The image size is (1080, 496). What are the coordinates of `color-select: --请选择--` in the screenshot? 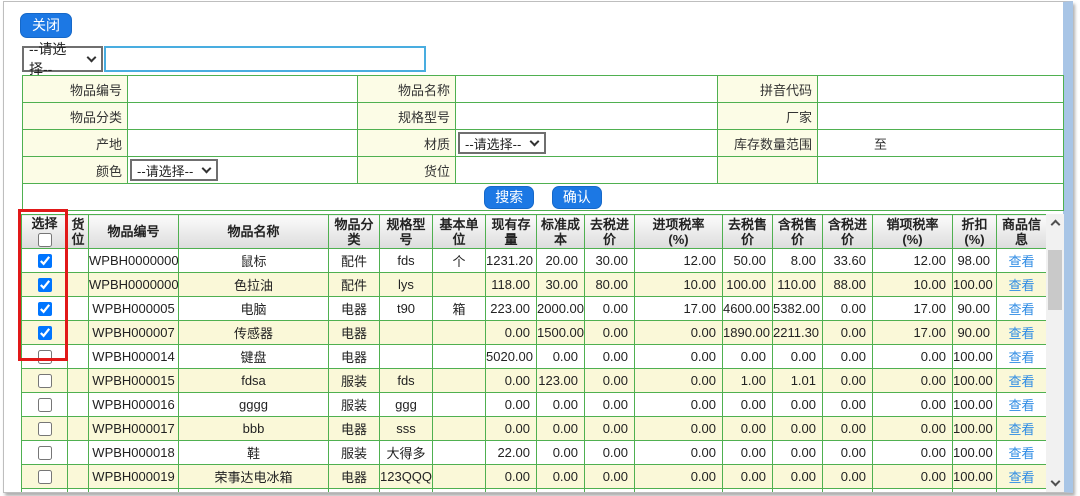 It's located at (174, 170).